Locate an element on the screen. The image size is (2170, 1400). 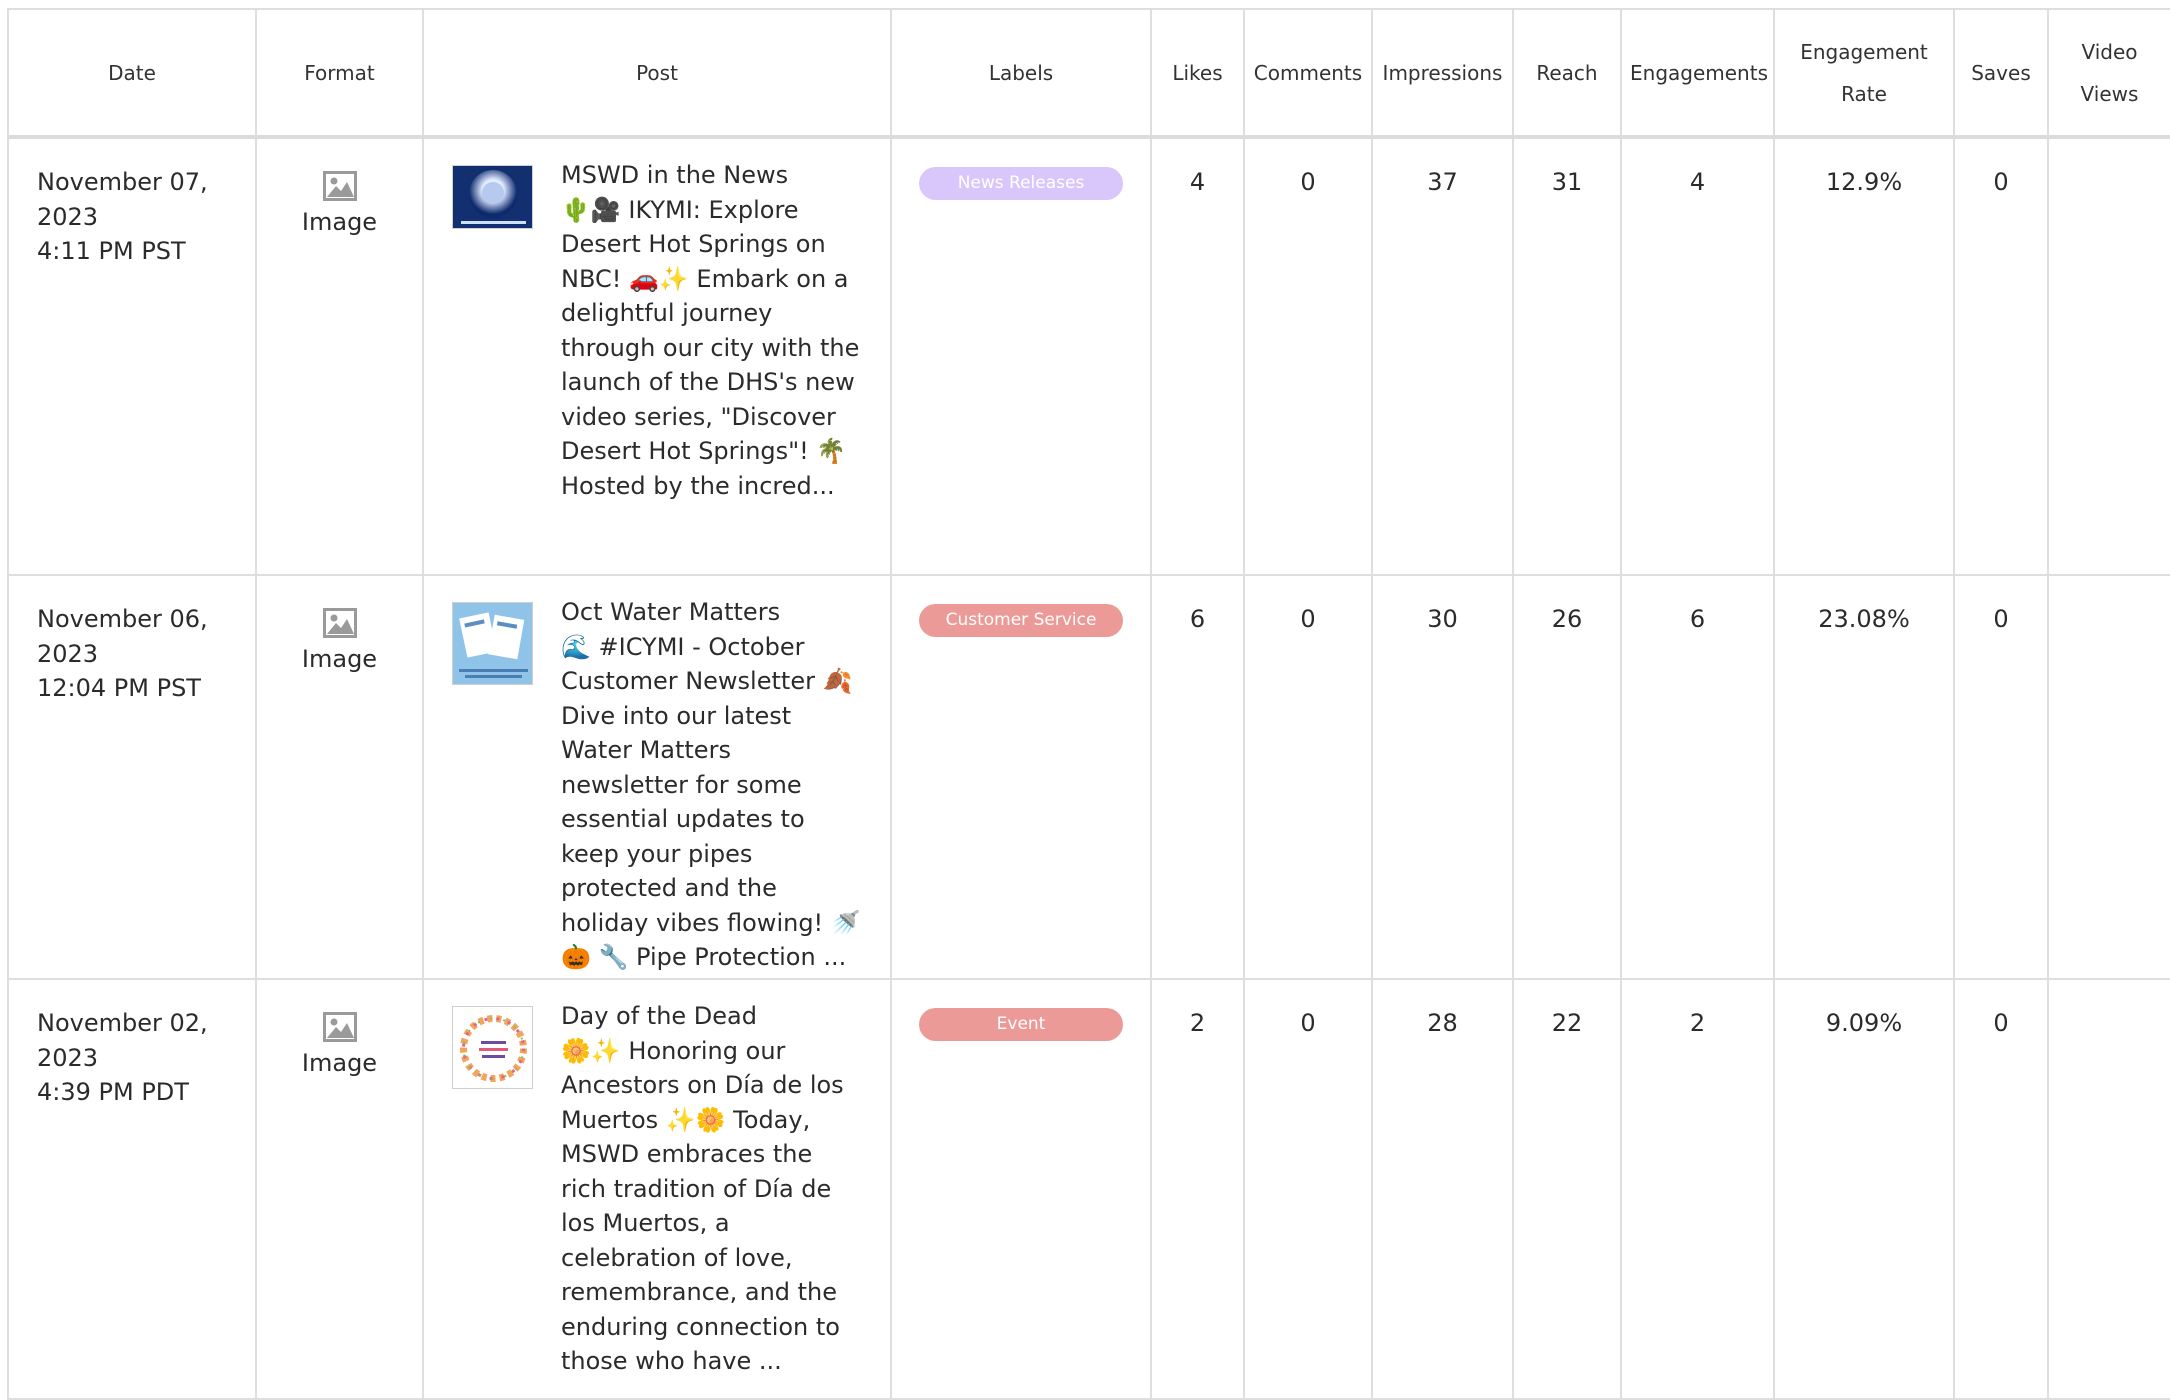
header-comments: Comments is located at coordinates (1308, 73).